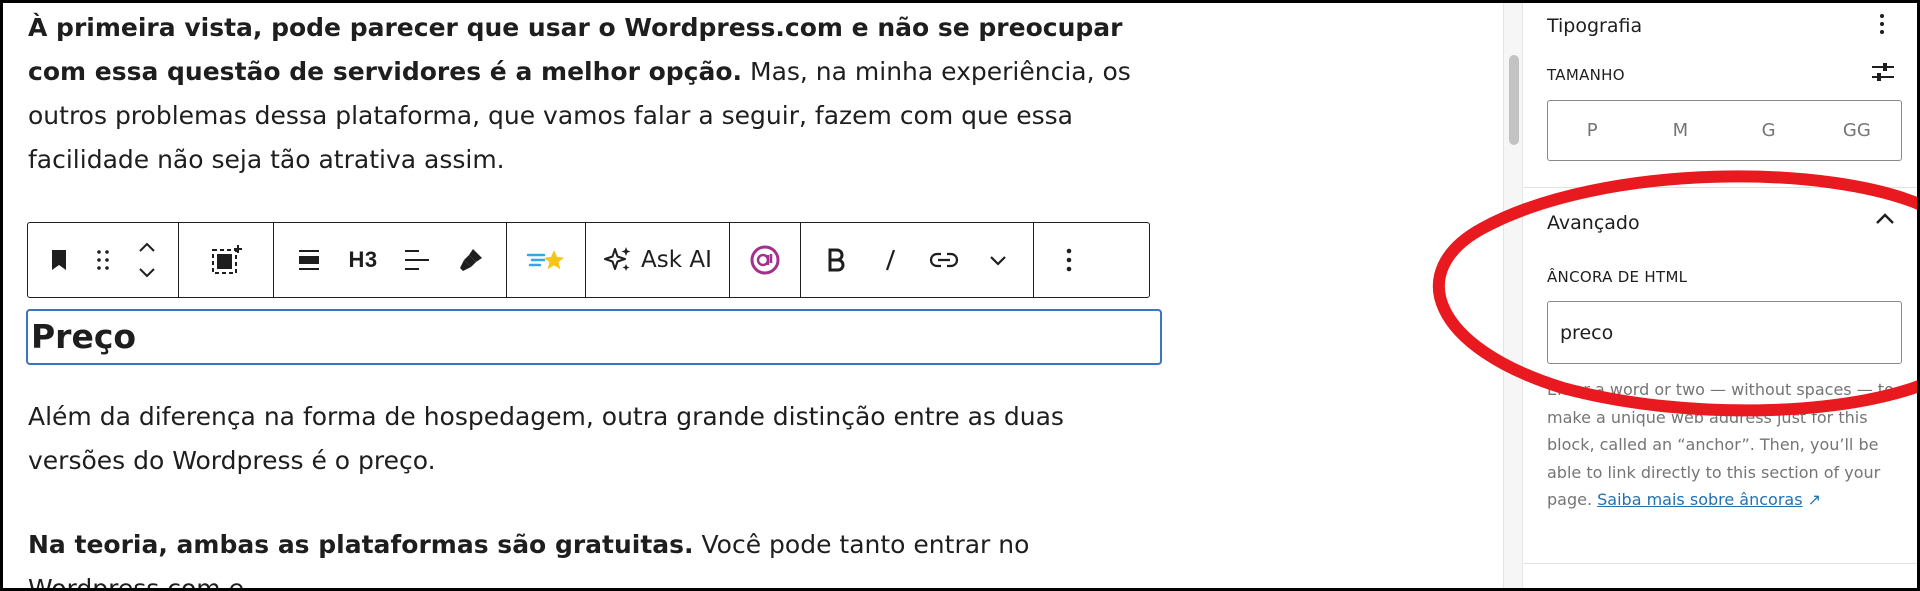 The height and width of the screenshot is (591, 1920). I want to click on highlighter-icon, so click(471, 260).